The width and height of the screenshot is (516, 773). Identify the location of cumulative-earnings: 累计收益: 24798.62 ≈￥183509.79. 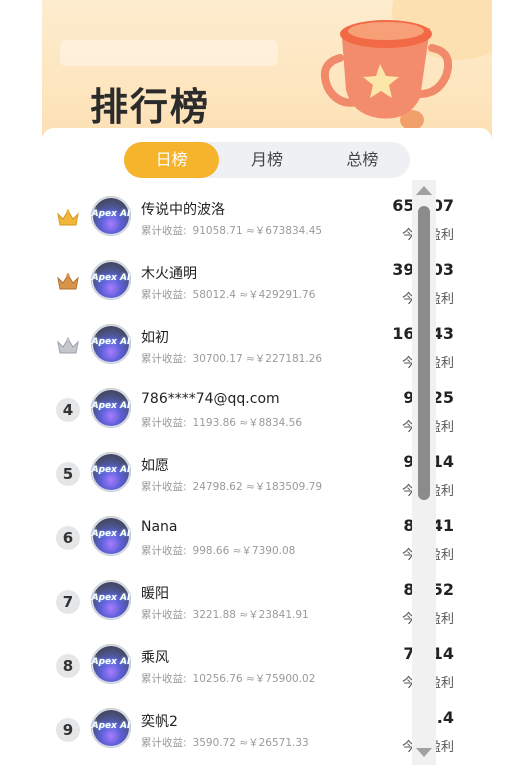
(232, 487).